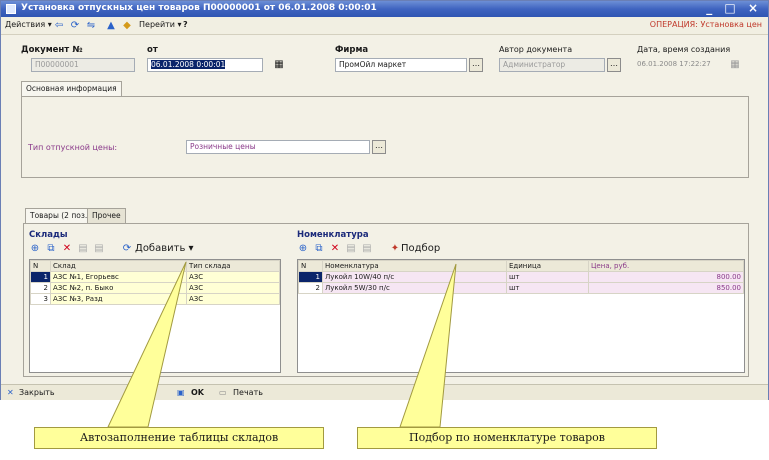  Describe the element at coordinates (147, 344) in the screenshot. I see `left-callout-pointer` at that location.